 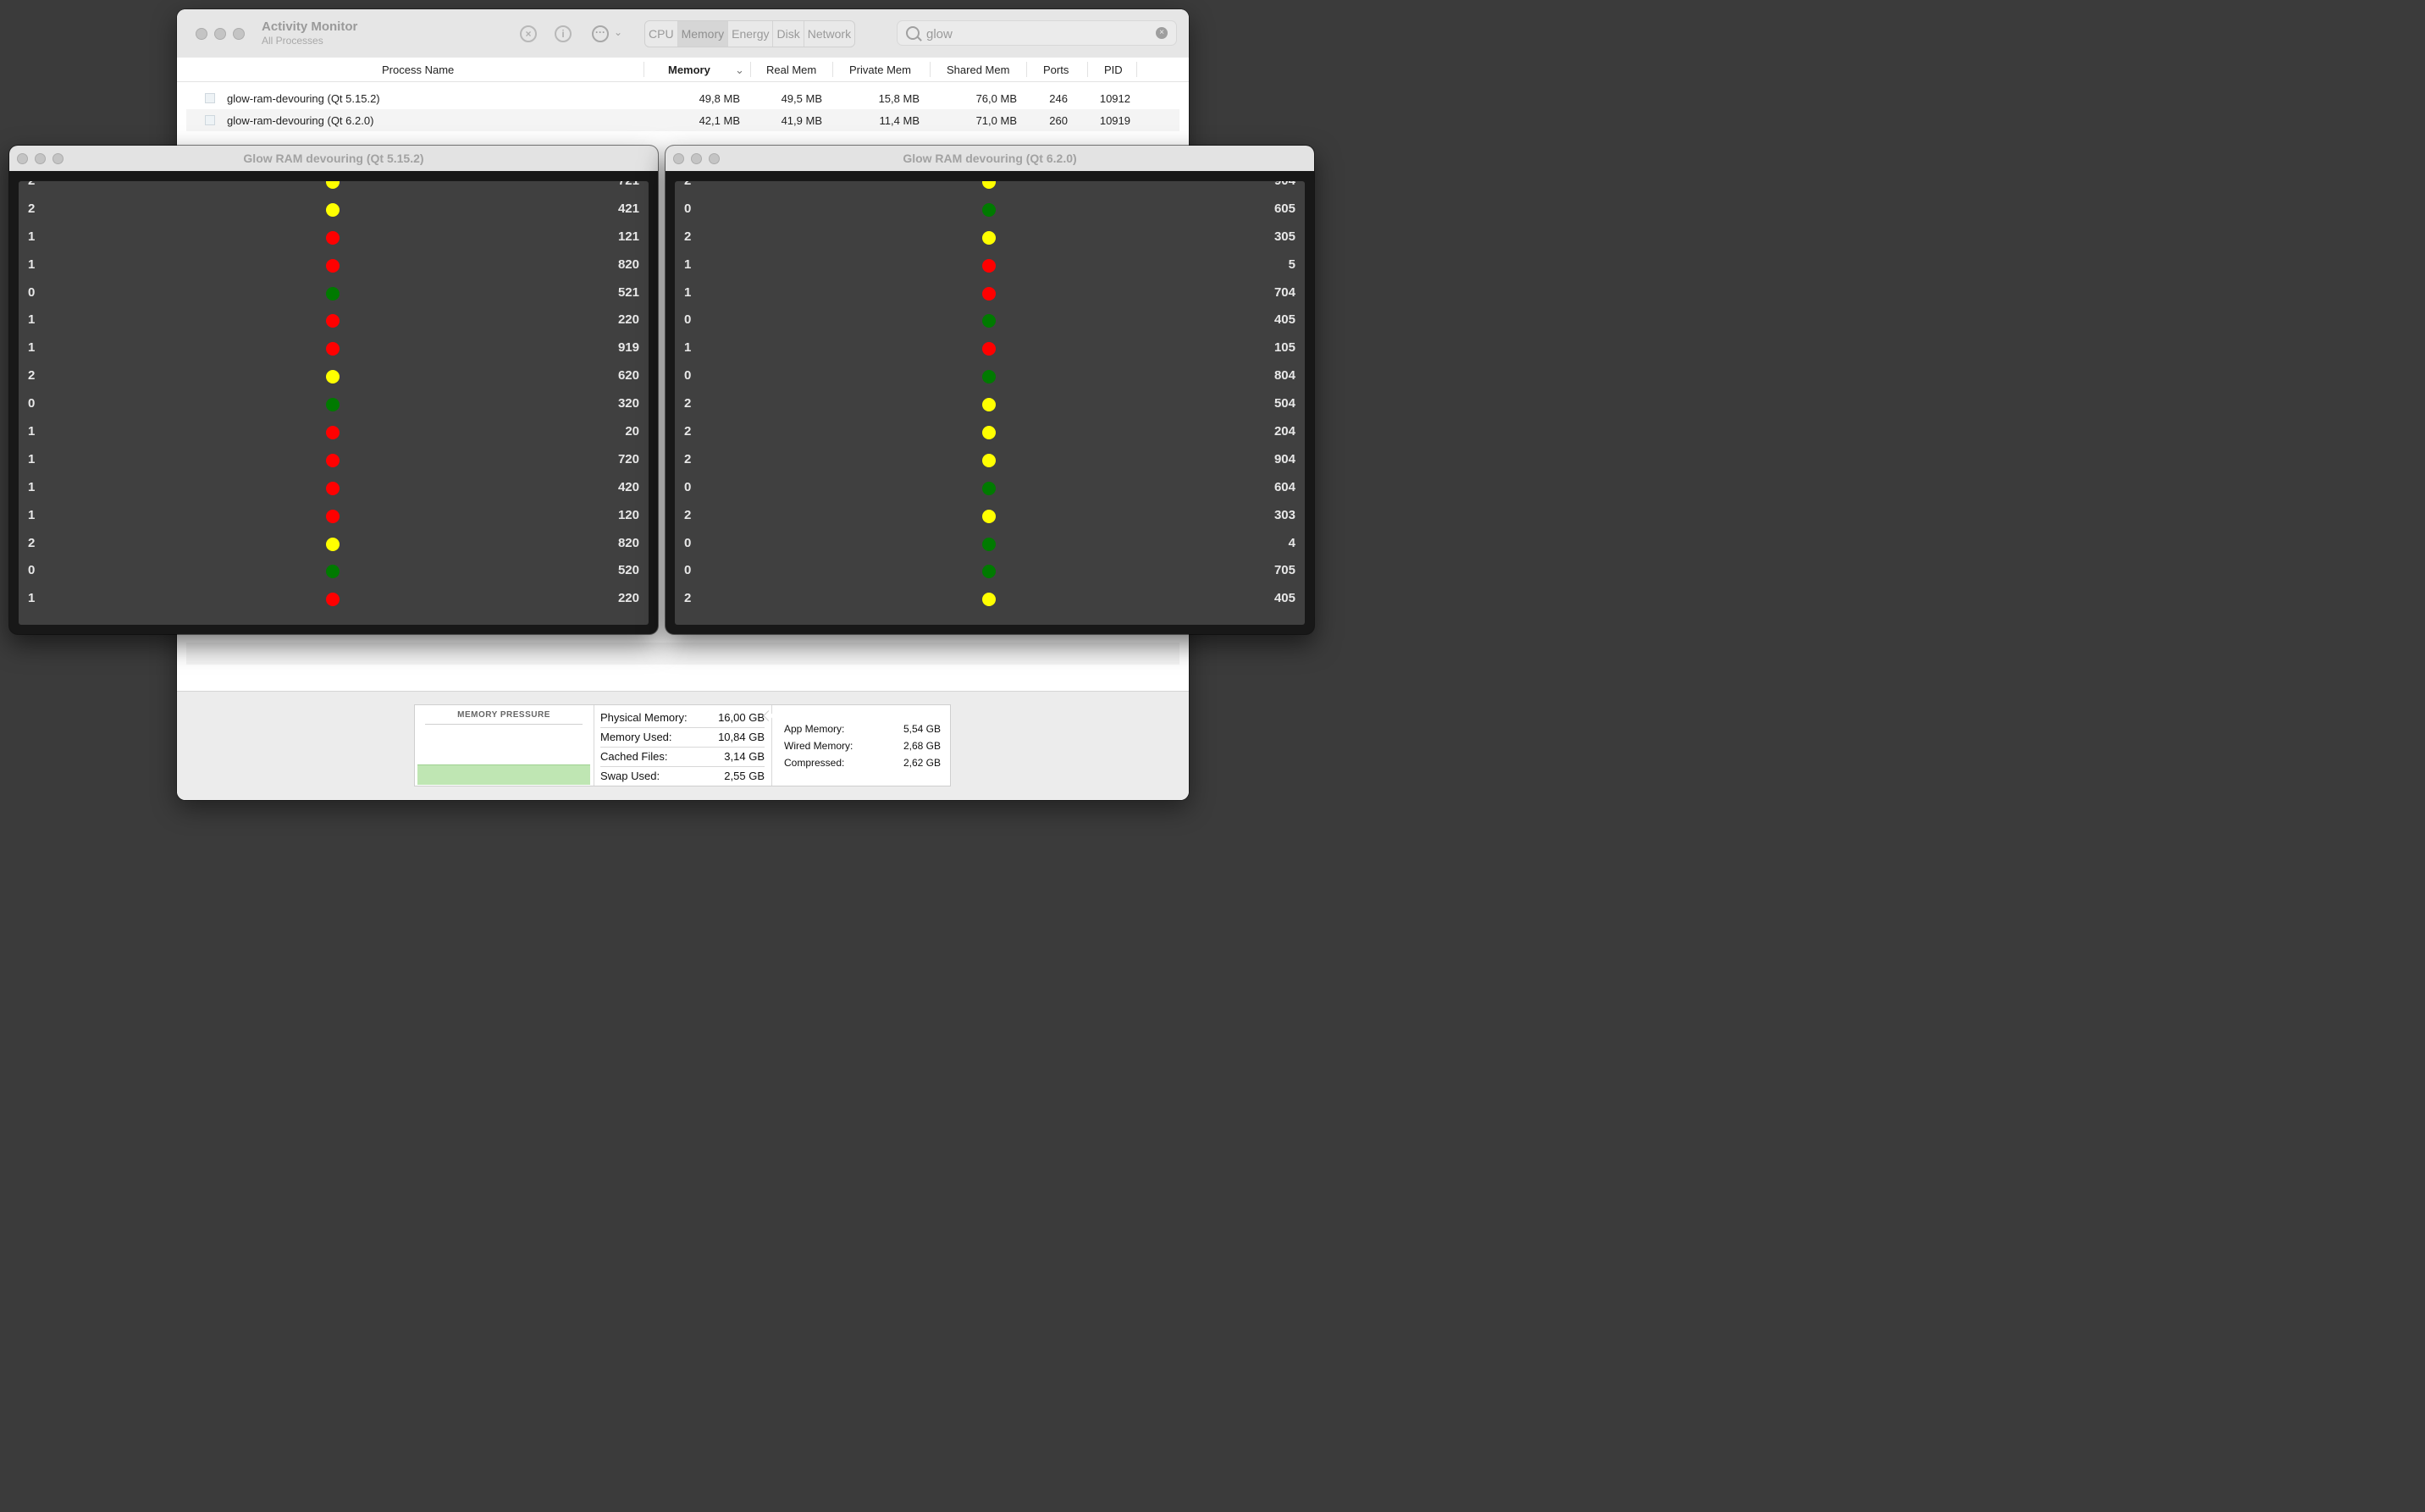 What do you see at coordinates (1162, 33) in the screenshot?
I see `clear-search-icon: ×` at bounding box center [1162, 33].